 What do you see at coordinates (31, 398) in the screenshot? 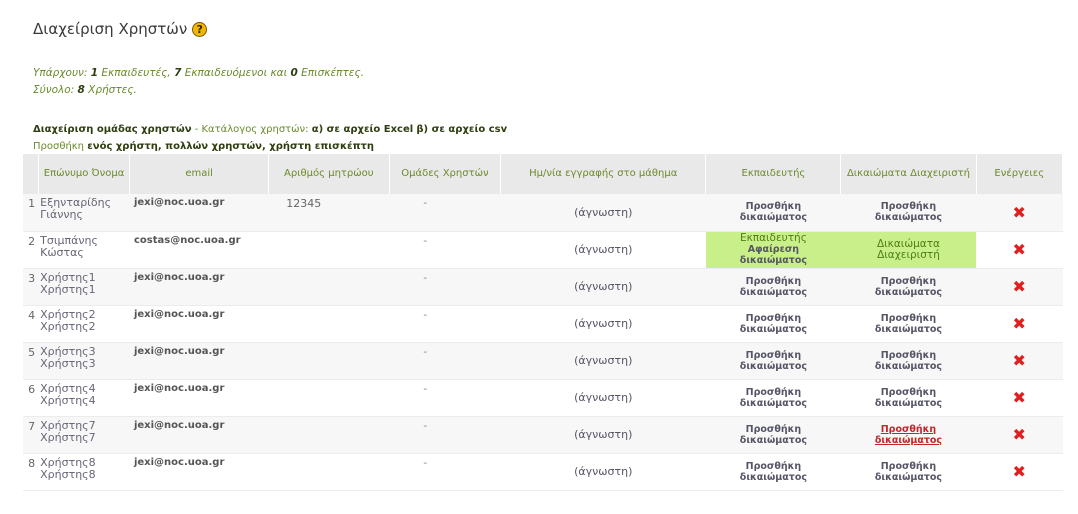
I see `row-number: 6` at bounding box center [31, 398].